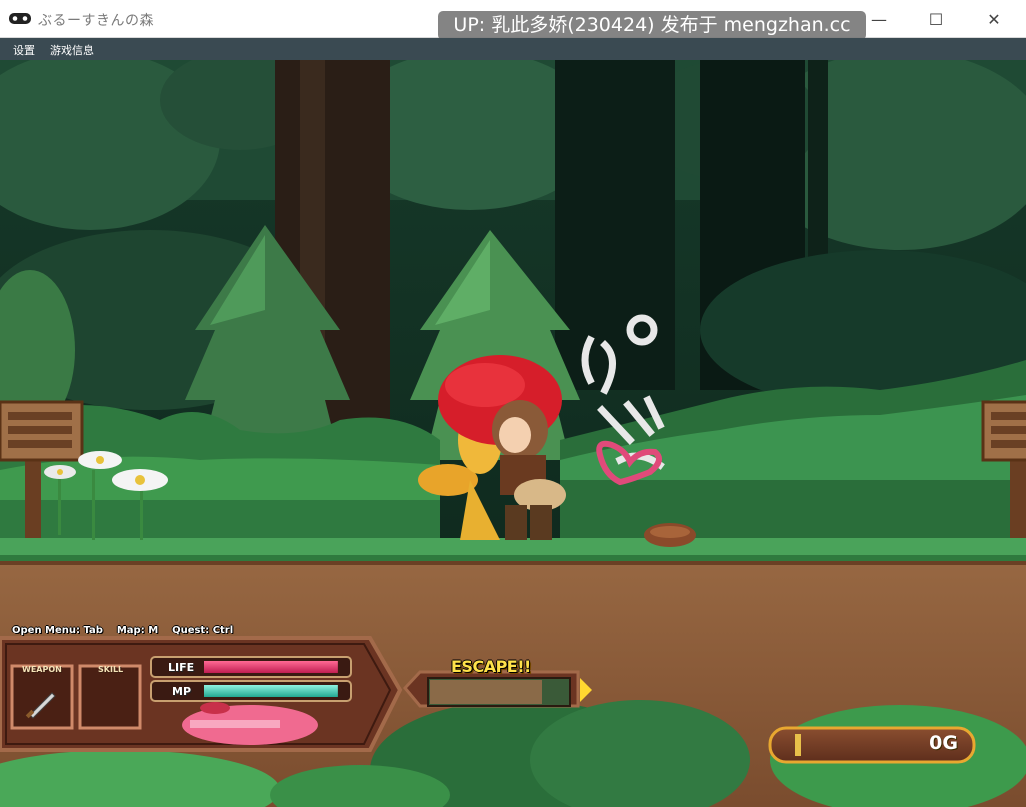  What do you see at coordinates (42, 697) in the screenshot?
I see `weapon-slot` at bounding box center [42, 697].